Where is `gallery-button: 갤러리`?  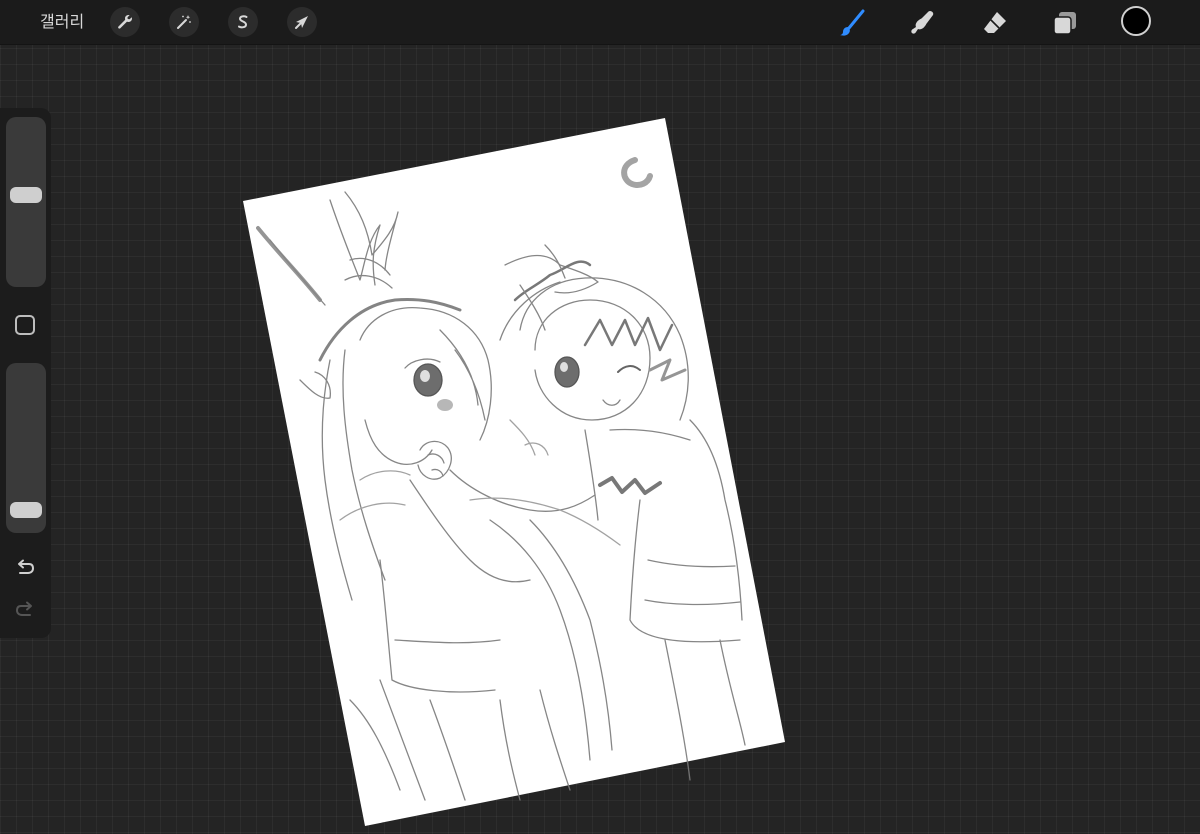
gallery-button: 갤러리 is located at coordinates (62, 22).